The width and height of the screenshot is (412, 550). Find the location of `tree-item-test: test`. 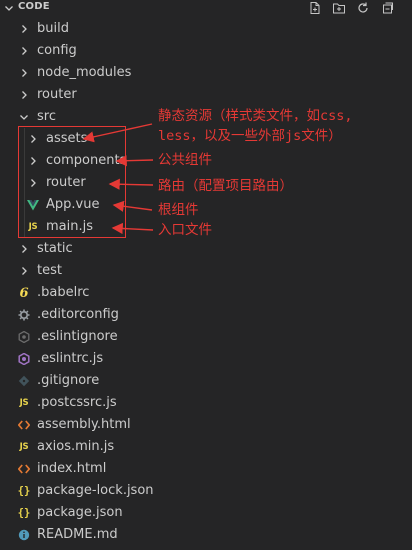

tree-item-test: test is located at coordinates (206, 271).